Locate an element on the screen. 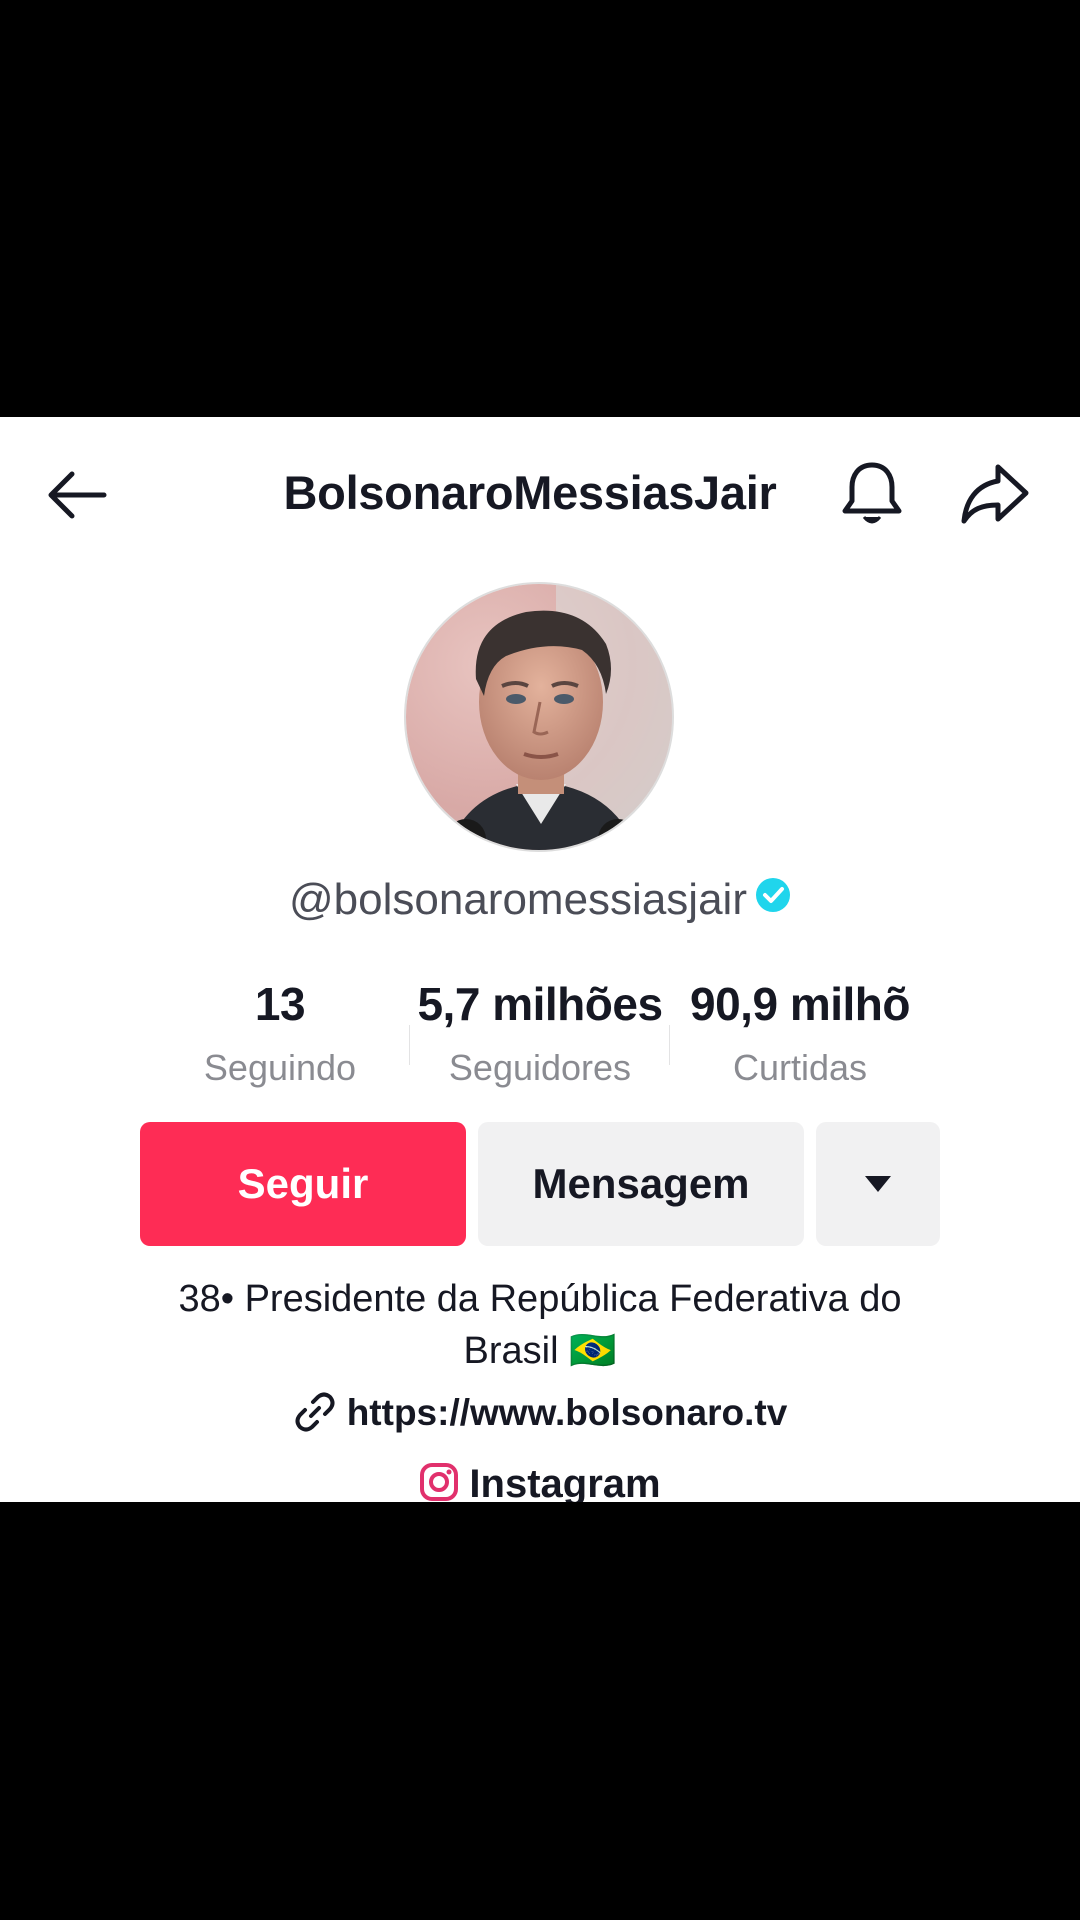 Image resolution: width=1080 pixels, height=1920 pixels. message-button: Mensagem is located at coordinates (641, 1184).